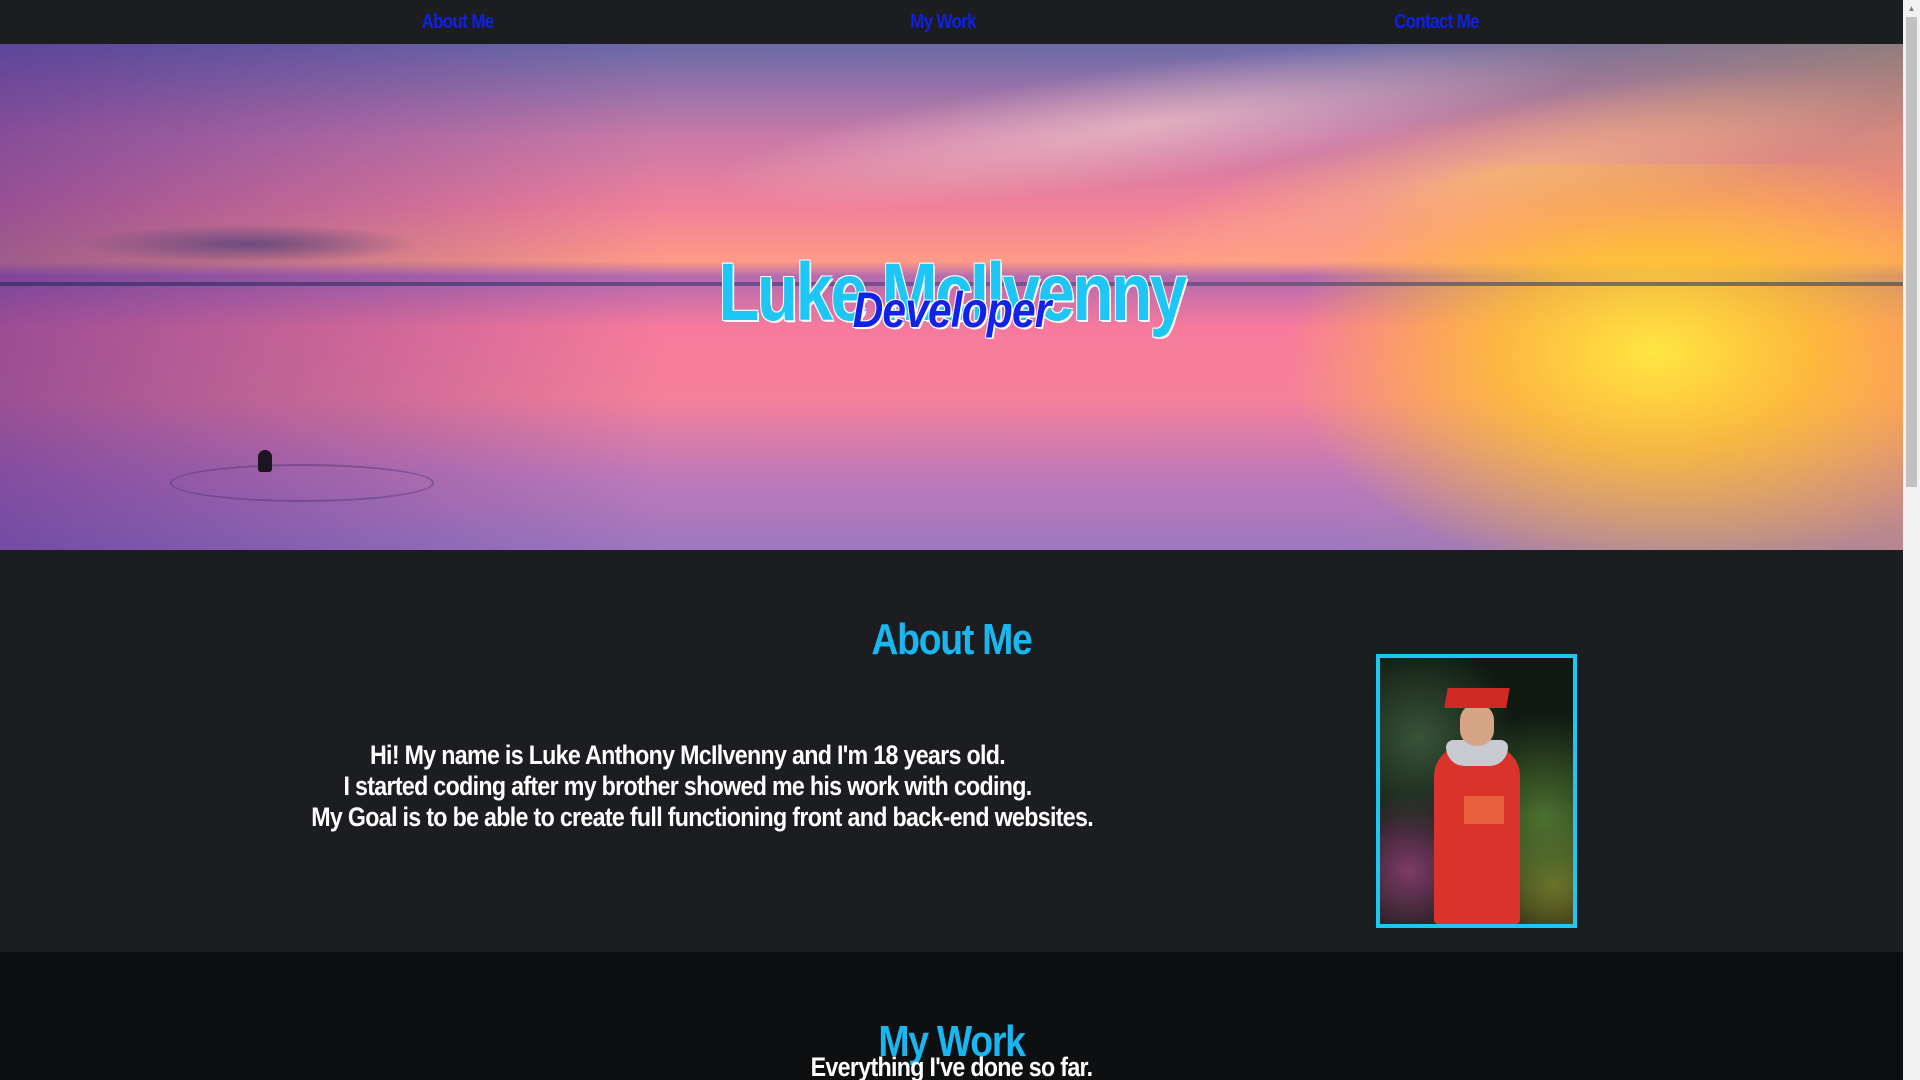 The width and height of the screenshot is (1920, 1080). Describe the element at coordinates (1484, 810) in the screenshot. I see `photo-diploma` at that location.